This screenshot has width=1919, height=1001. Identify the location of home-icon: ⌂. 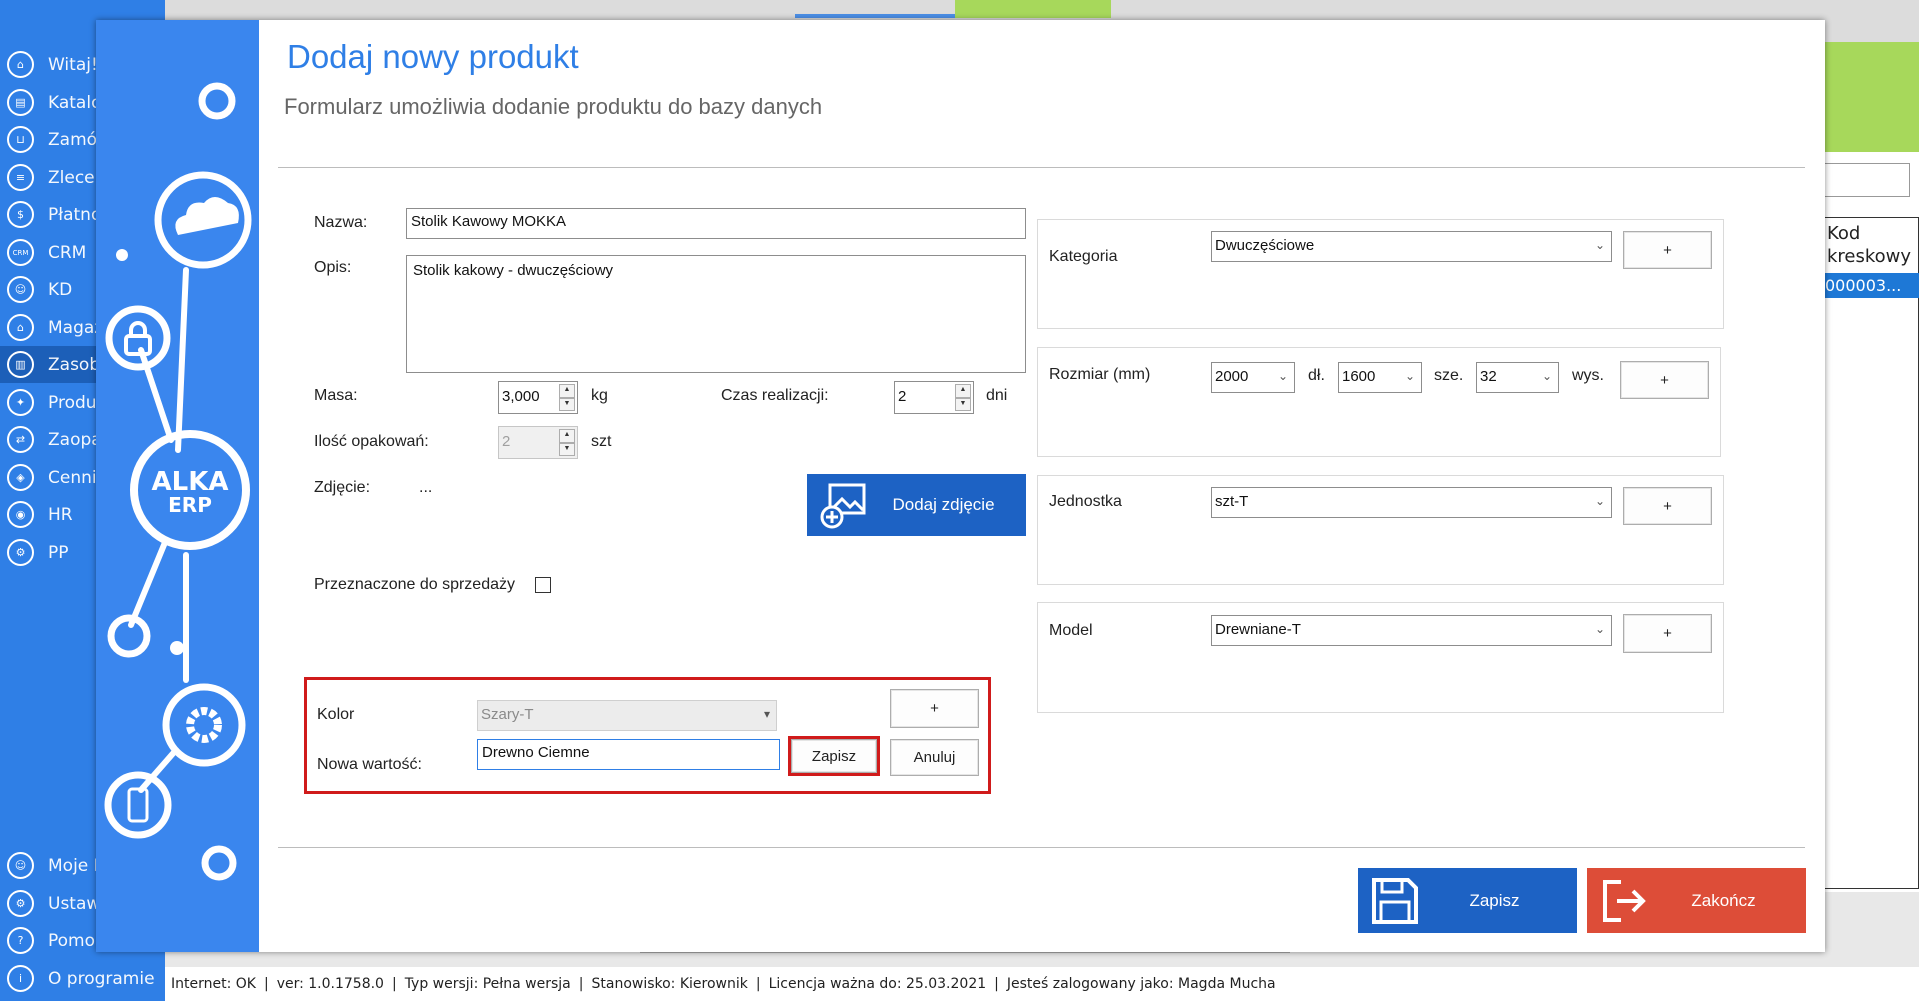
(20, 64).